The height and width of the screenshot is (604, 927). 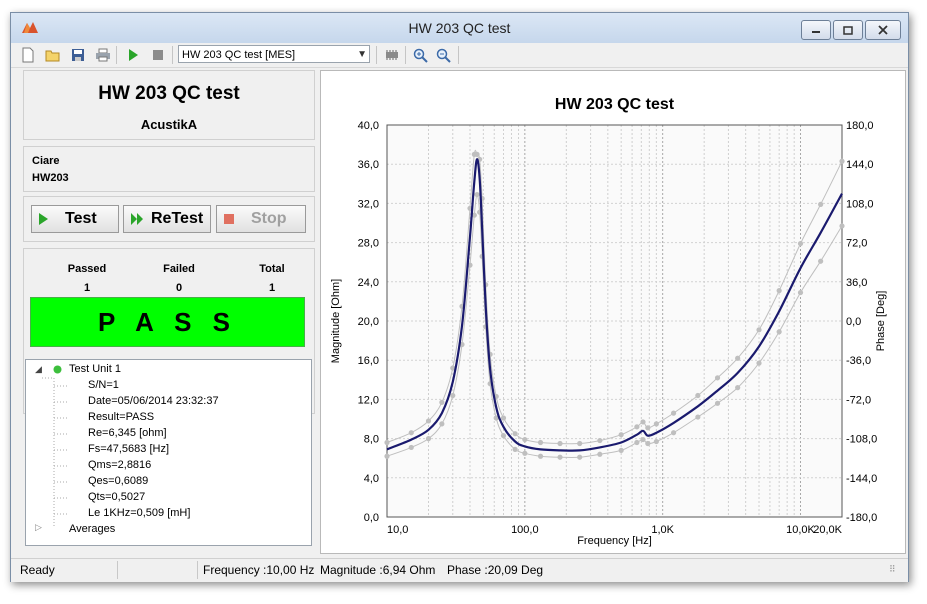 What do you see at coordinates (881, 321) in the screenshot?
I see `y2-axis-label: Phase [Deg]` at bounding box center [881, 321].